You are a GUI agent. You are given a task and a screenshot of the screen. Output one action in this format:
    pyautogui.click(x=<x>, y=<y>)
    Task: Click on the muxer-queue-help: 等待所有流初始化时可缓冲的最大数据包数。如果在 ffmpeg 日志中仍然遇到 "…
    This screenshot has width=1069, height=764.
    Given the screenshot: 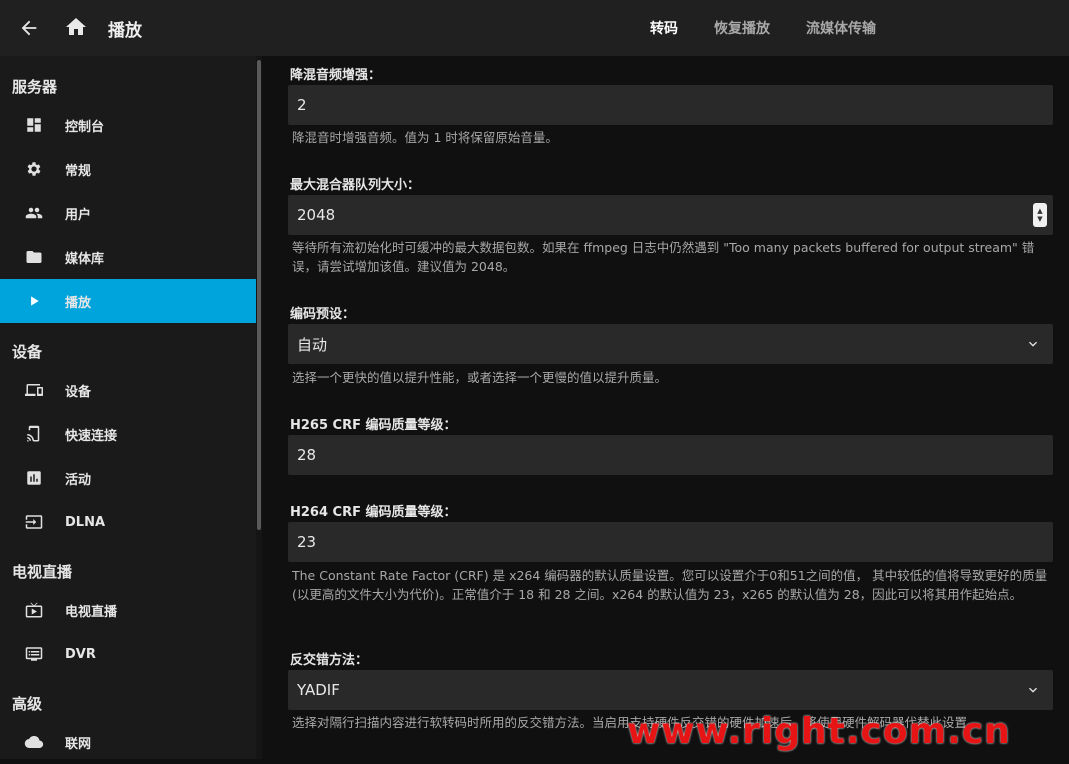 What is the action you would take?
    pyautogui.click(x=663, y=257)
    